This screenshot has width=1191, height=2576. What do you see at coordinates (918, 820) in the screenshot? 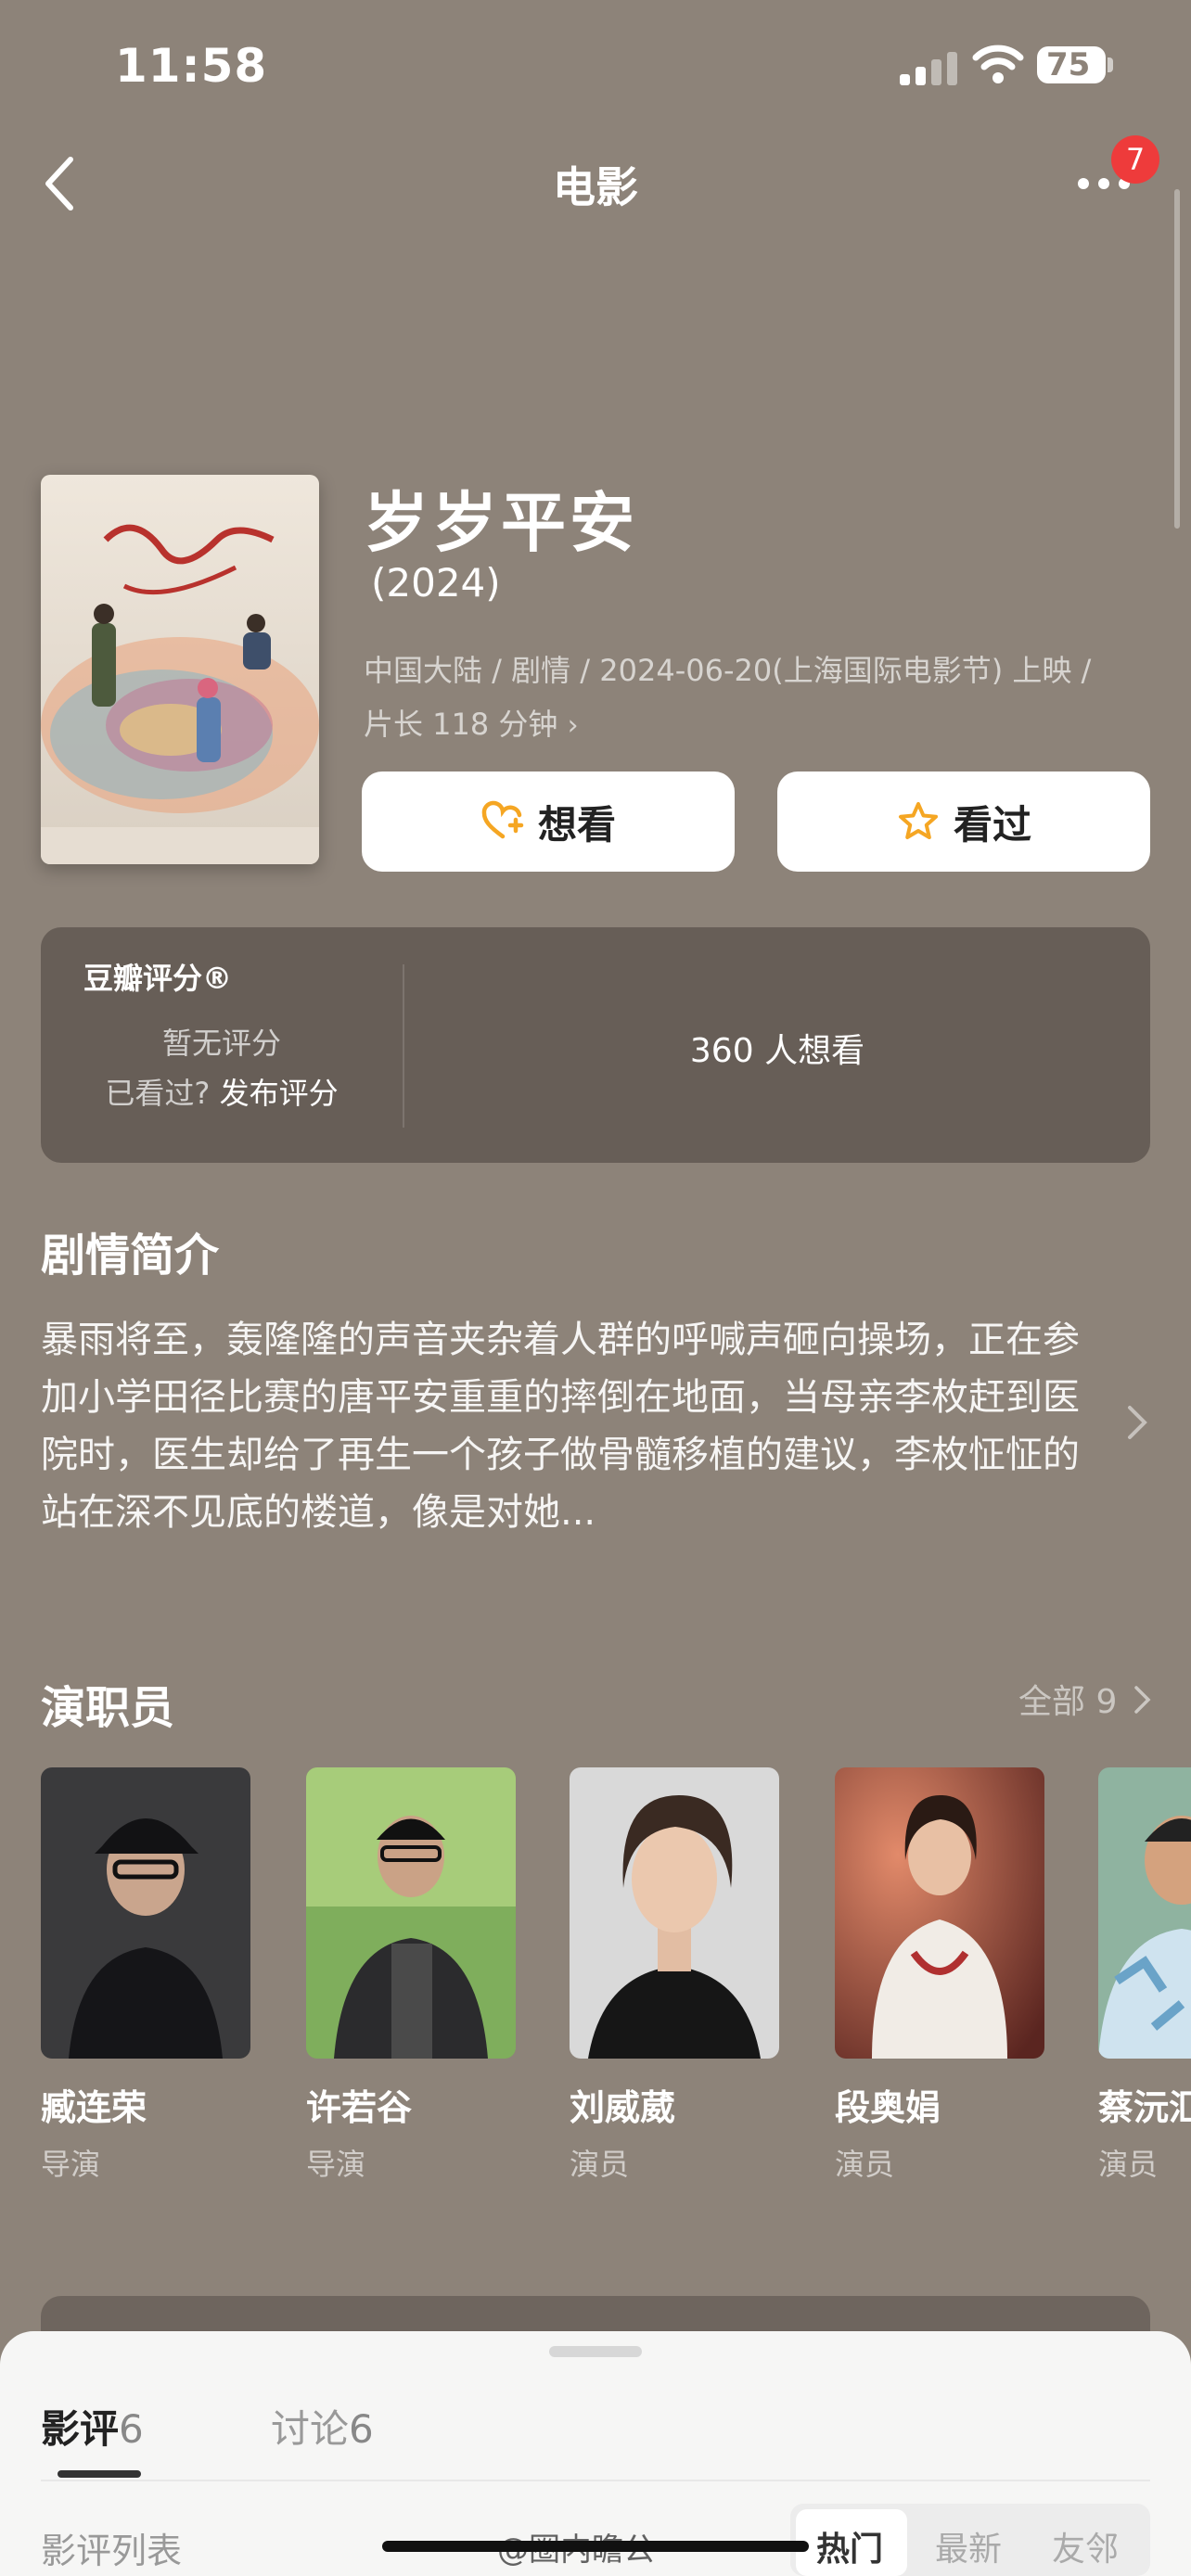
I see `star-icon` at bounding box center [918, 820].